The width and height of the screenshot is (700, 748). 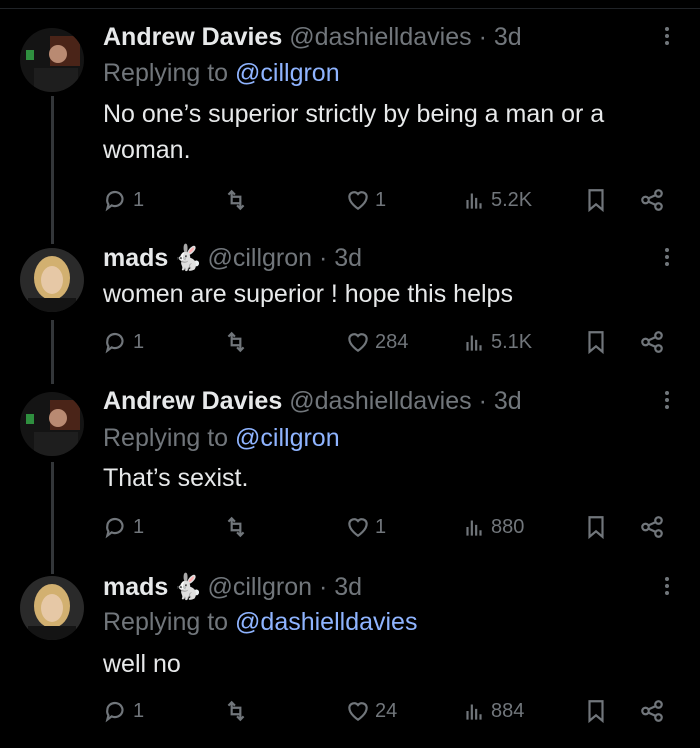 I want to click on tweet-text: That’s sexist., so click(x=176, y=478).